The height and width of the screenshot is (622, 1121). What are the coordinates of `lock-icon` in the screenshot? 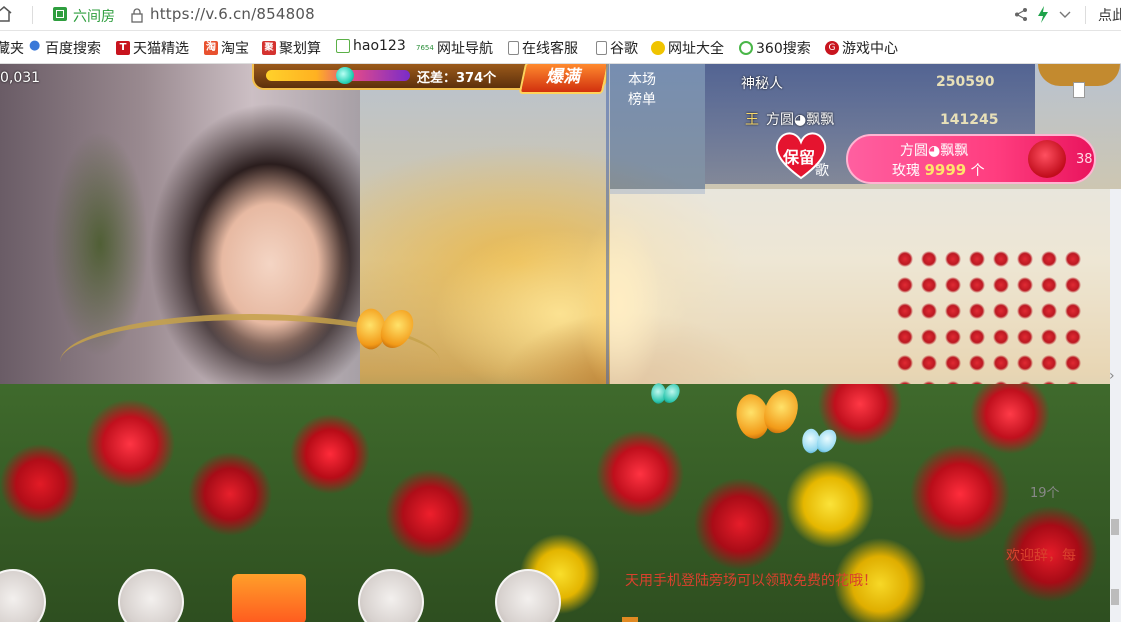 It's located at (137, 15).